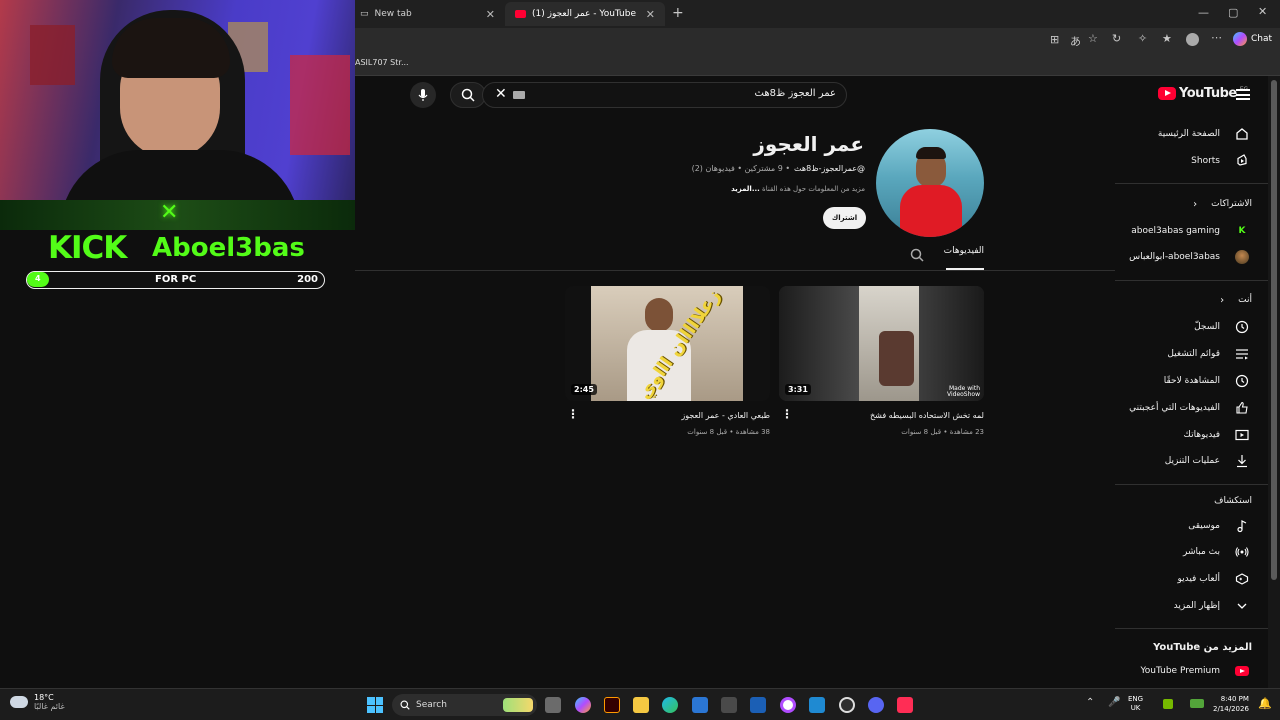  I want to click on edge-icon, so click(670, 705).